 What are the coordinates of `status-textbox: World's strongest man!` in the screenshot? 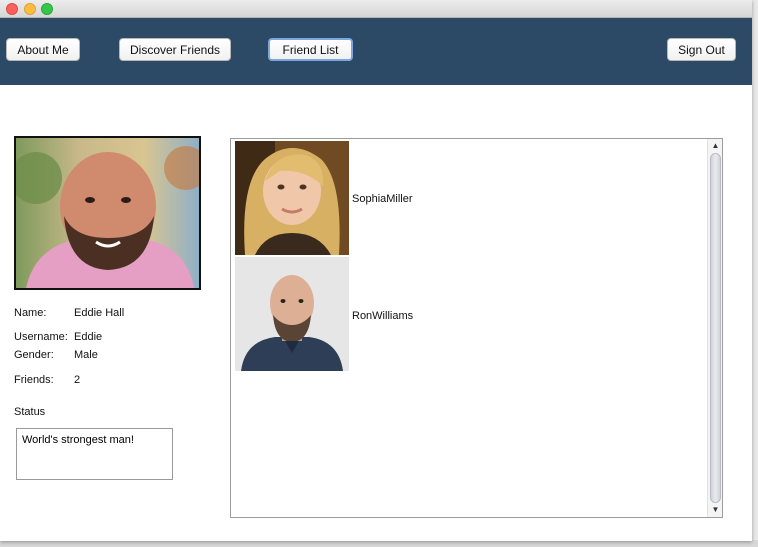 It's located at (94, 454).